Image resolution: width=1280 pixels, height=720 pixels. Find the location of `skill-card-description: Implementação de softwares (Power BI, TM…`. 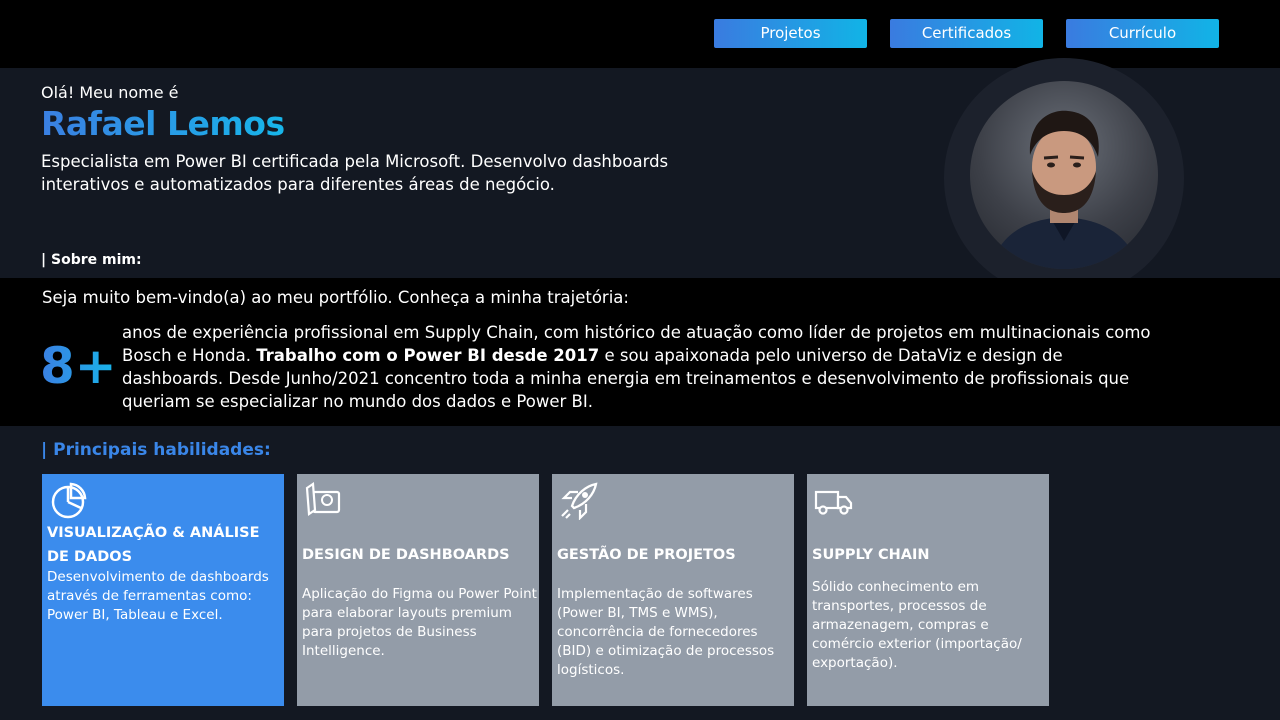

skill-card-description: Implementação de softwares (Power BI, TM… is located at coordinates (666, 632).